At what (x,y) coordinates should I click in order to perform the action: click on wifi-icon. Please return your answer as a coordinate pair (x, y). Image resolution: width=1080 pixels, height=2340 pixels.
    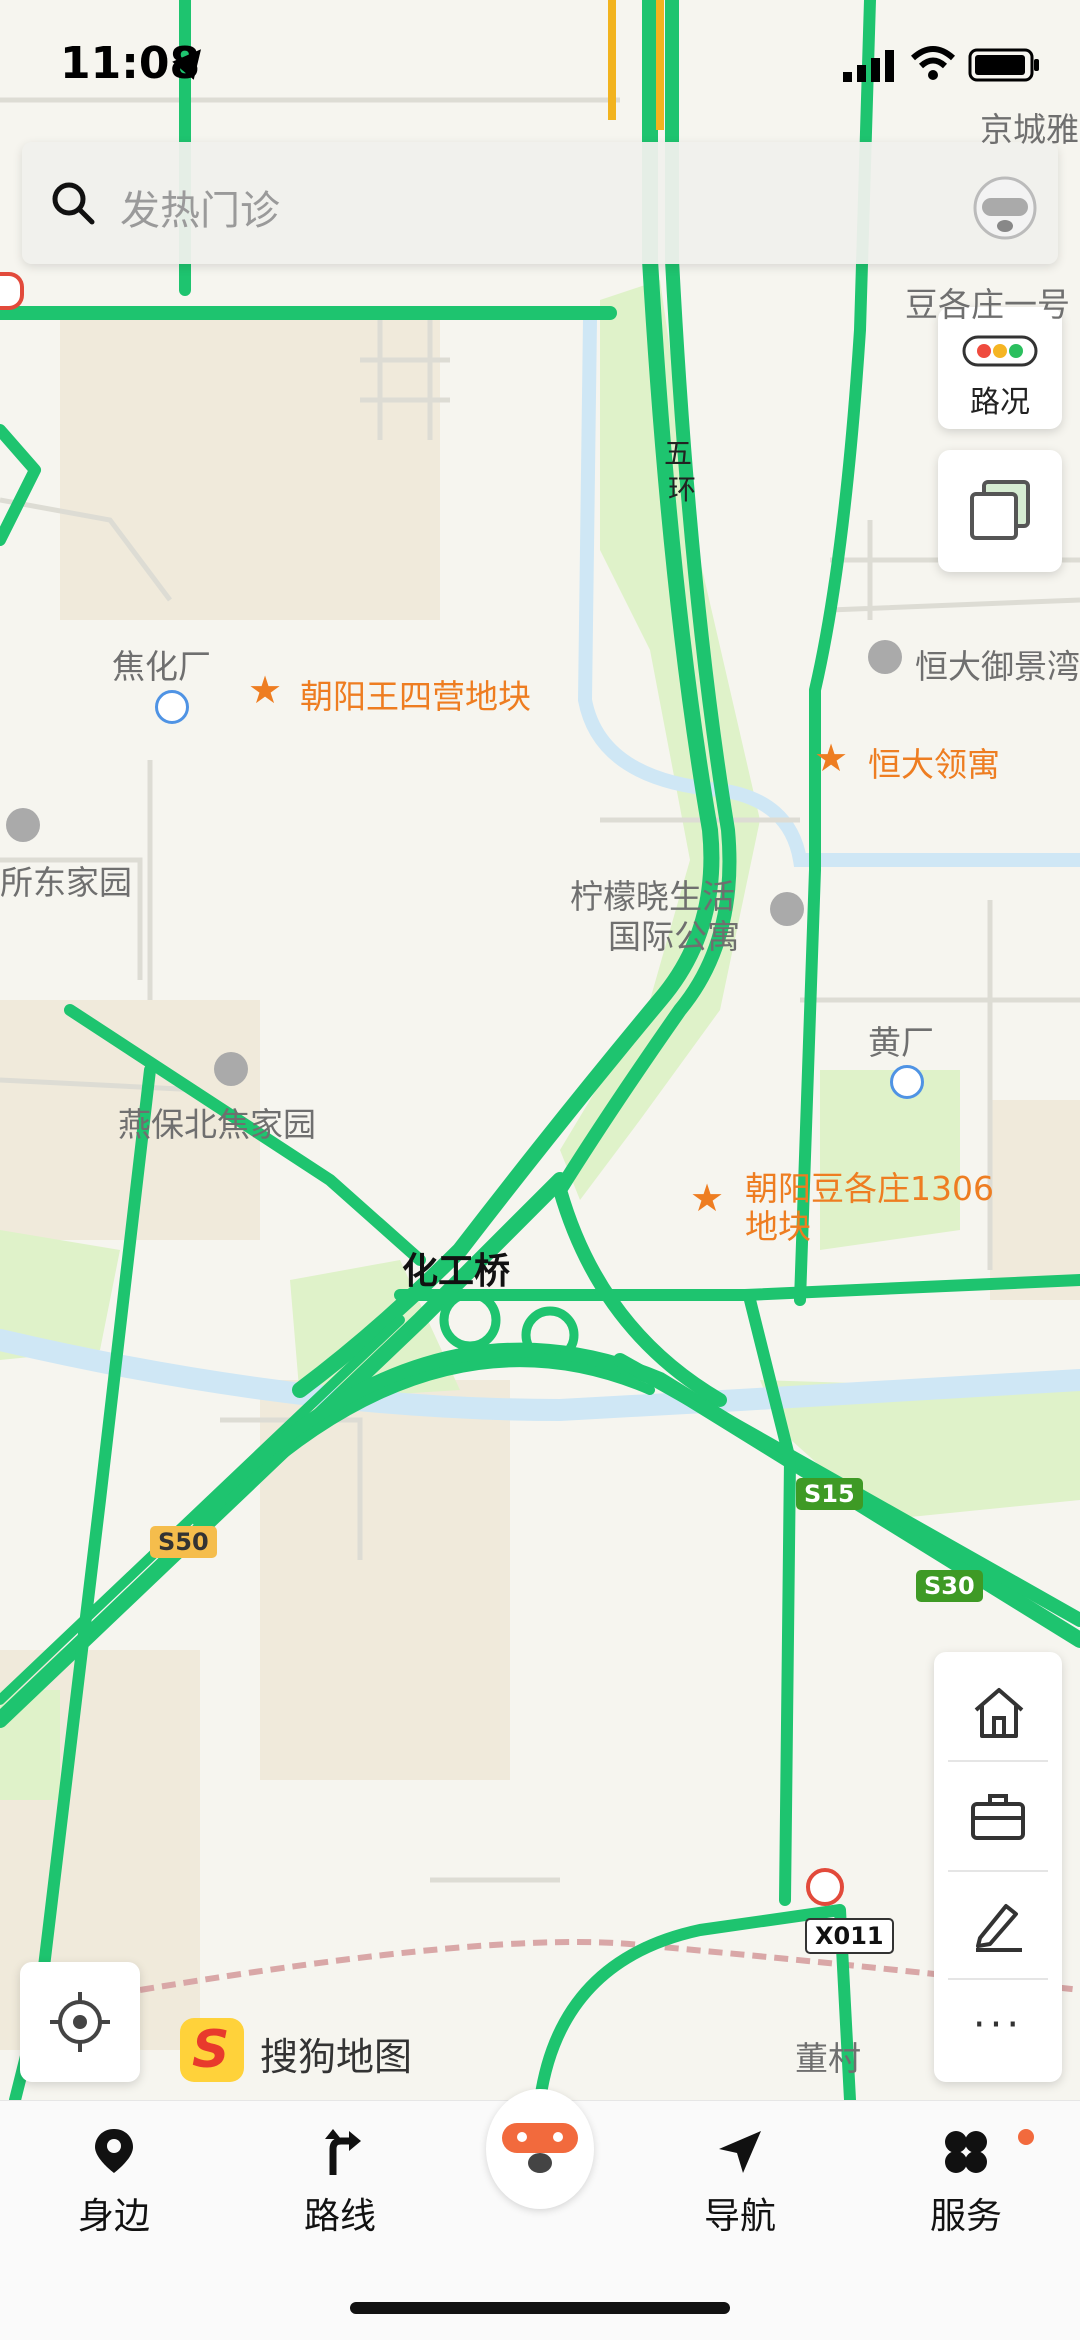
    Looking at the image, I should click on (933, 63).